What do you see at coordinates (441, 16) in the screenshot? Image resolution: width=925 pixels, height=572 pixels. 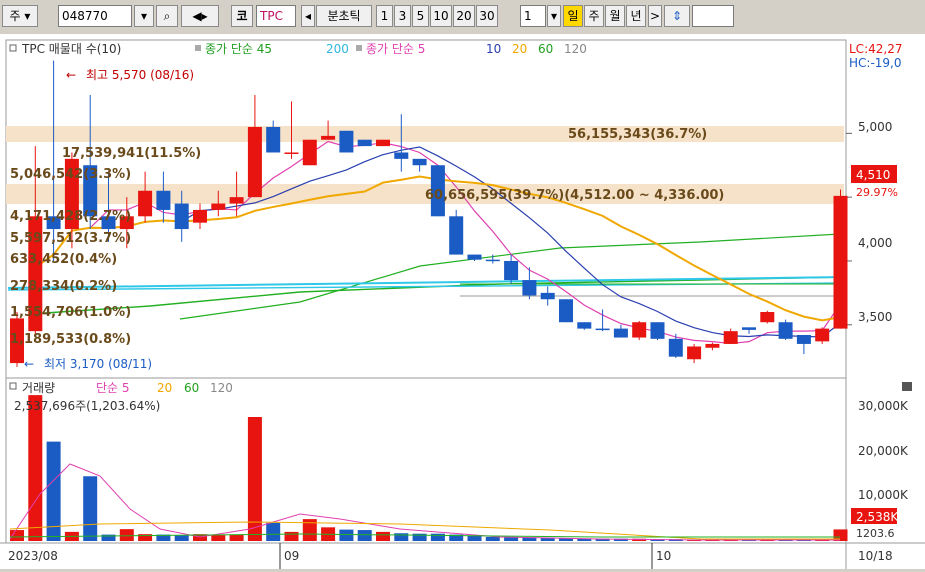 I see `interval-10-button: 10` at bounding box center [441, 16].